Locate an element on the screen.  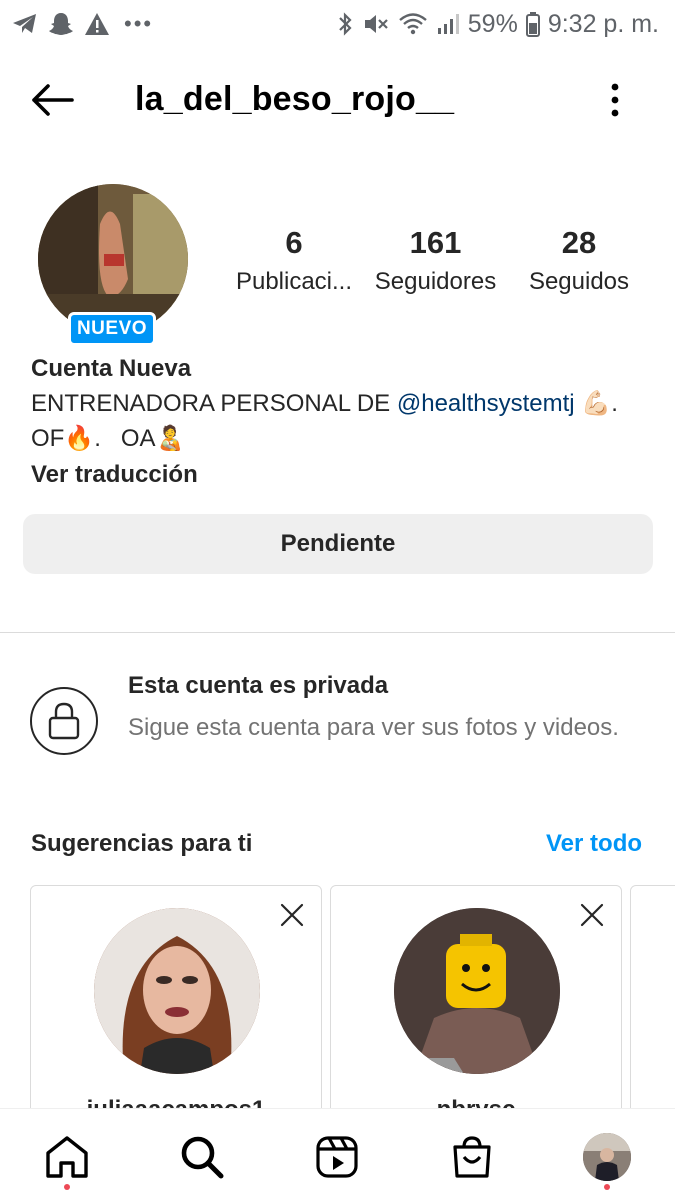
status-left: ••• is located at coordinates (82, 24).